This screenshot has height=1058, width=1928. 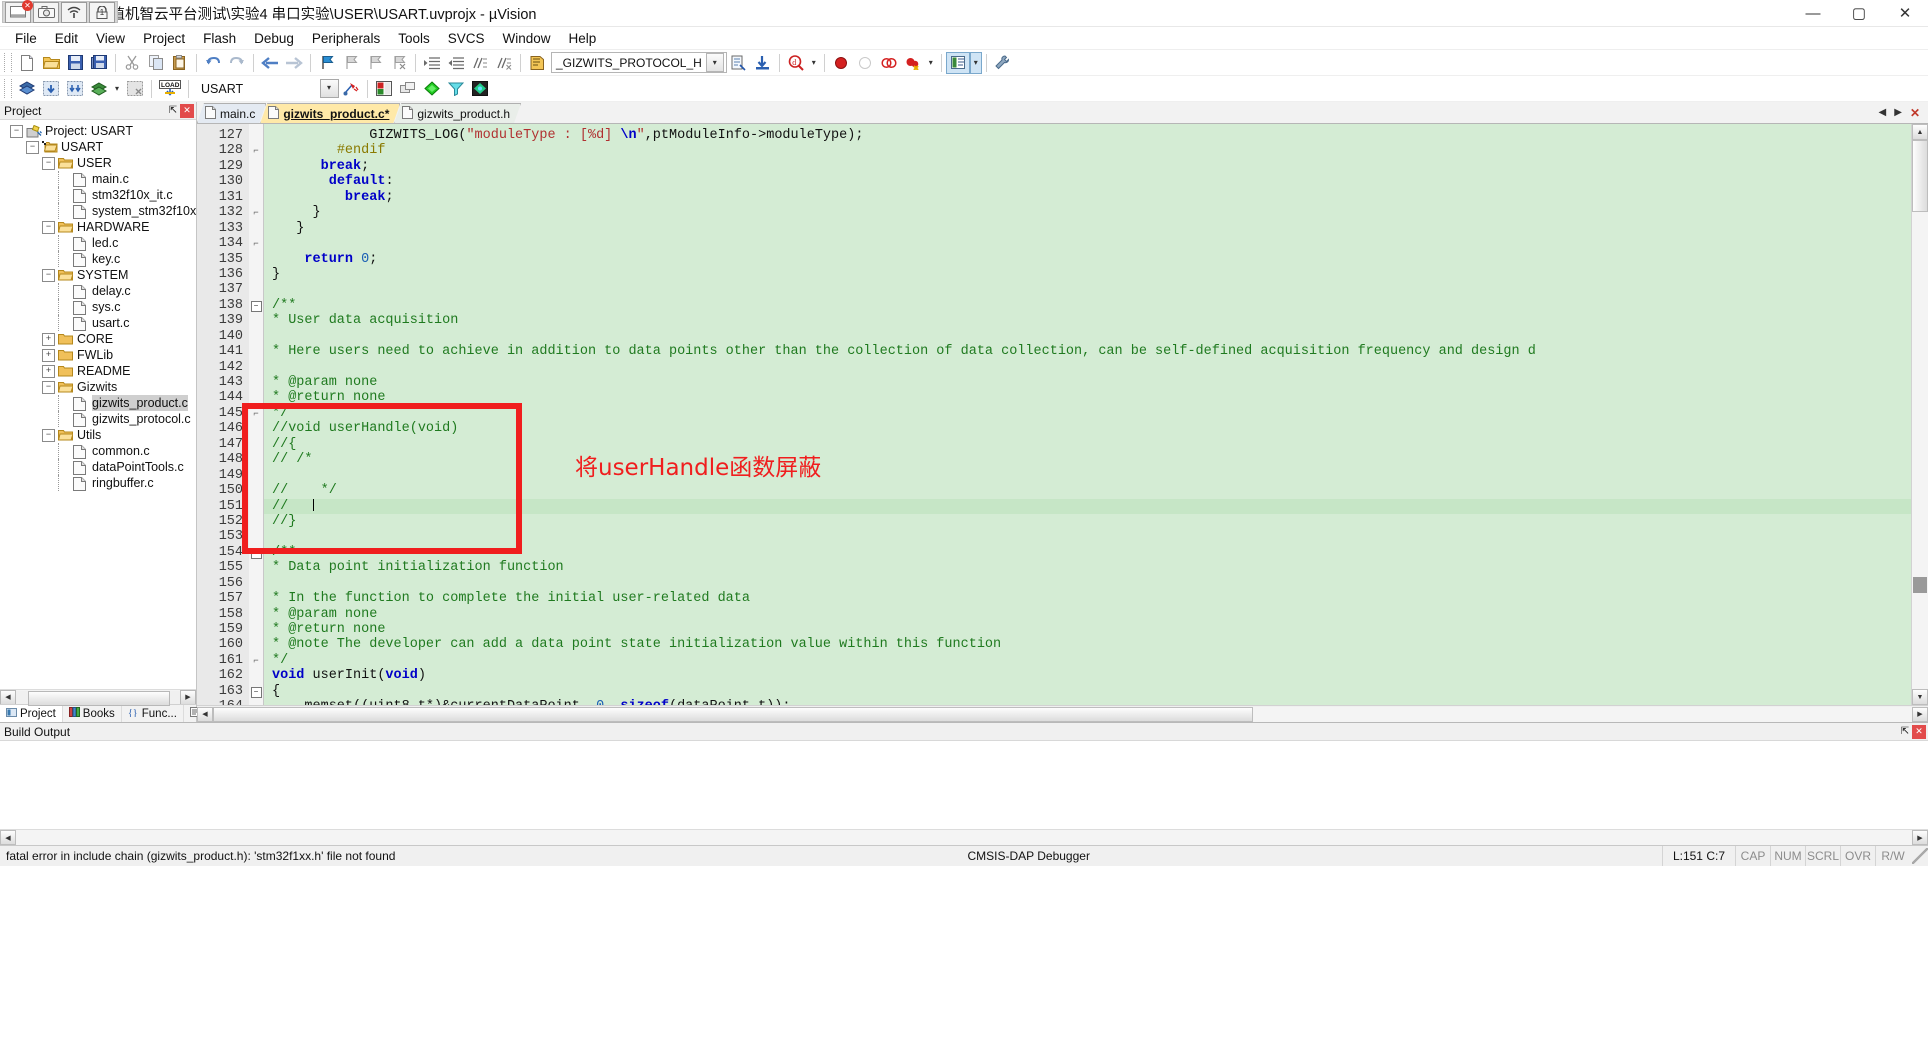 I want to click on code-line: default:, so click(x=1087, y=181).